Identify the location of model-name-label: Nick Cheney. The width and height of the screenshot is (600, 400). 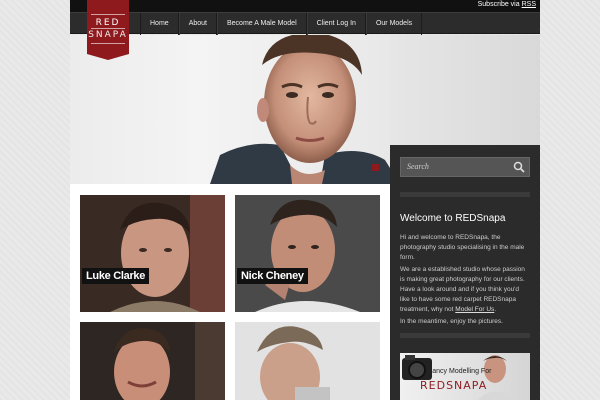
(272, 276).